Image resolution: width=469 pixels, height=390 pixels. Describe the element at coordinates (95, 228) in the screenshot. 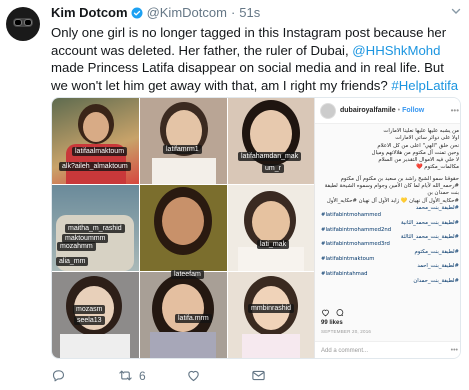

I see `photo-tag: maitha_m_rashid` at that location.